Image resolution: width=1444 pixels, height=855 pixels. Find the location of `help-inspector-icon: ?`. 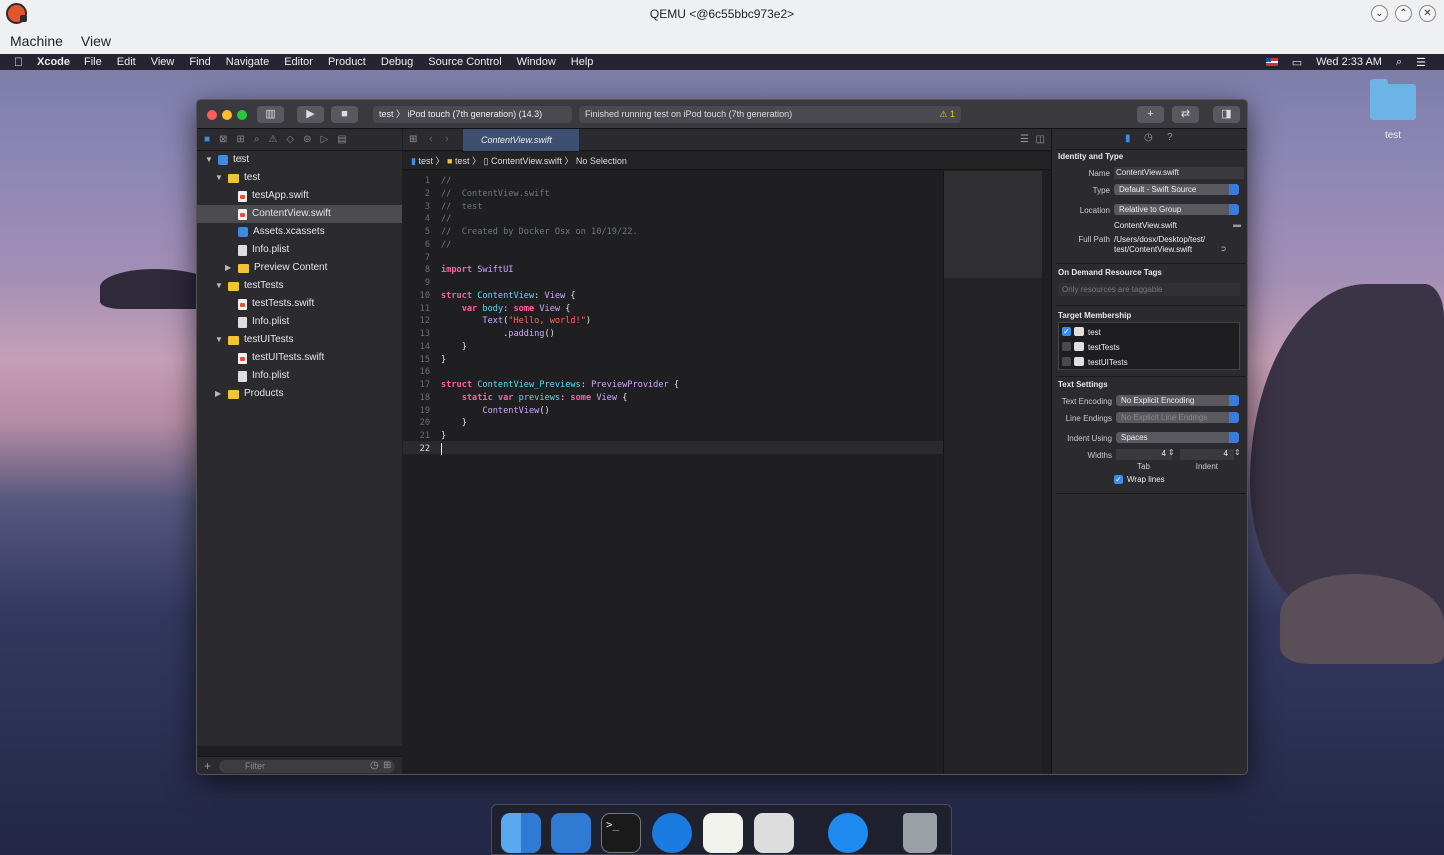

help-inspector-icon: ? is located at coordinates (1170, 137).